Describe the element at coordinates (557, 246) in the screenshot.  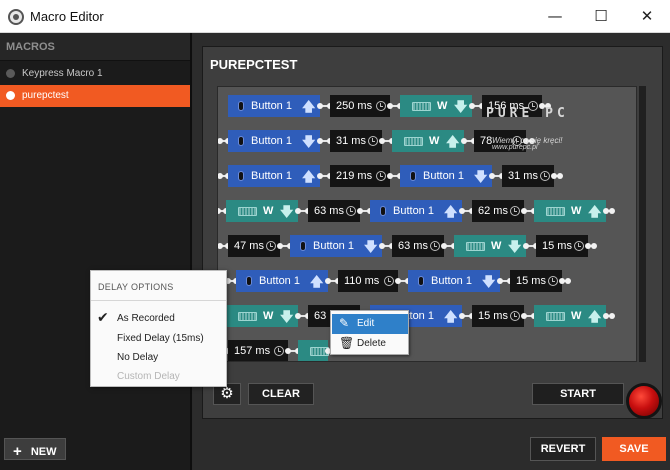
I see `delay-value: 15 ms` at that location.